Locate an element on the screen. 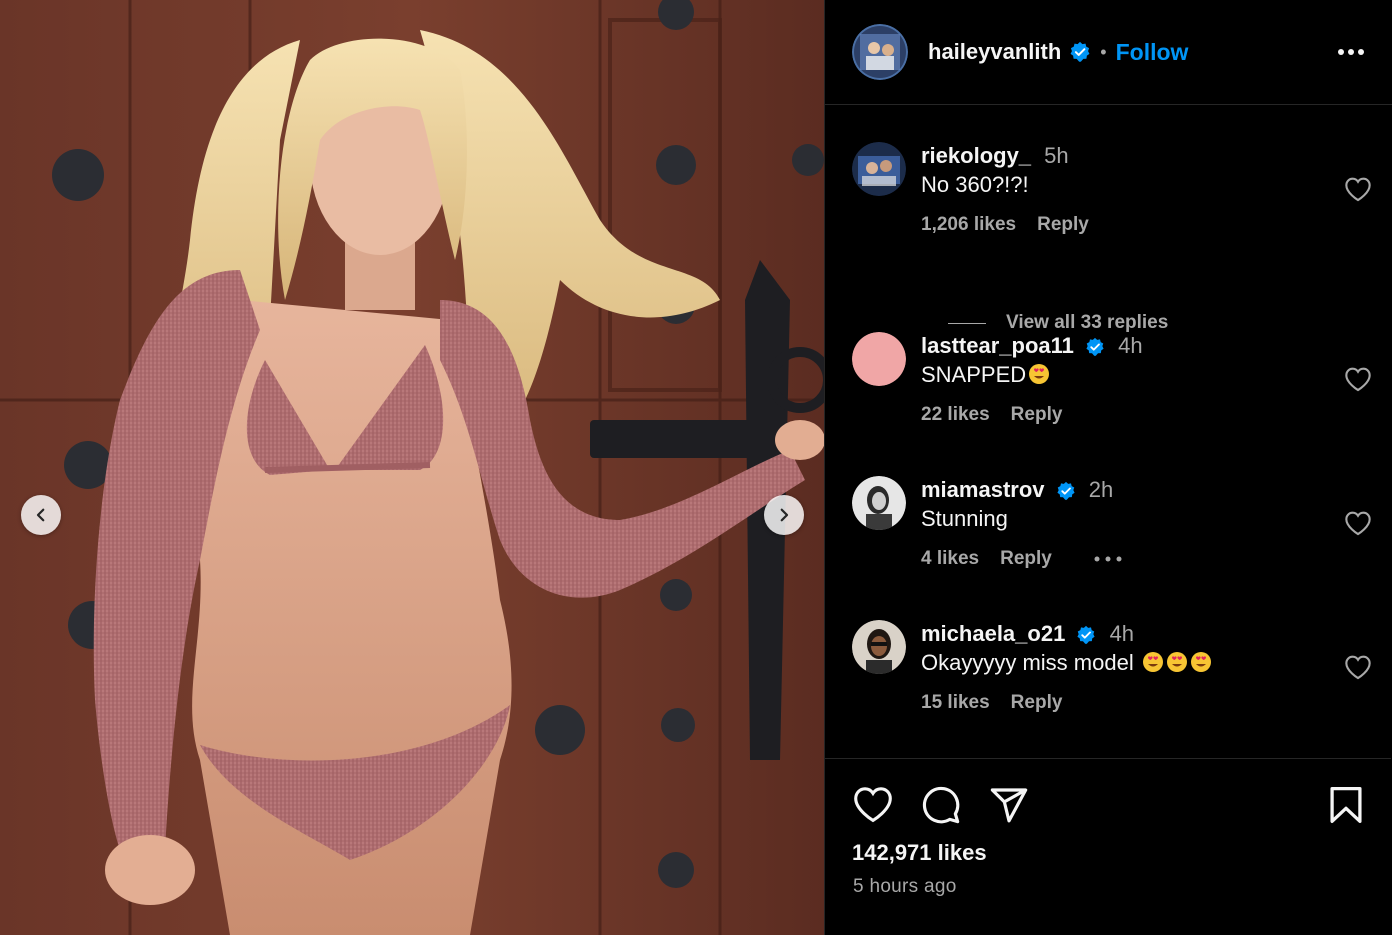 The height and width of the screenshot is (935, 1392). view-replies-button: View all 33 replies is located at coordinates (1058, 323).